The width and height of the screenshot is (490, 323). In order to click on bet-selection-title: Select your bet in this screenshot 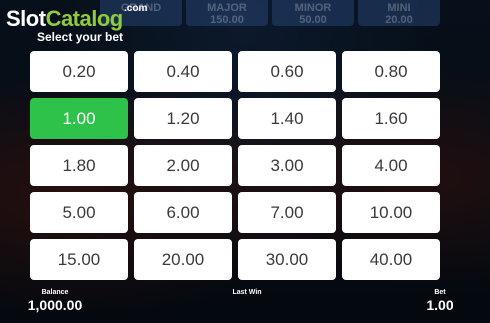, I will do `click(80, 37)`.